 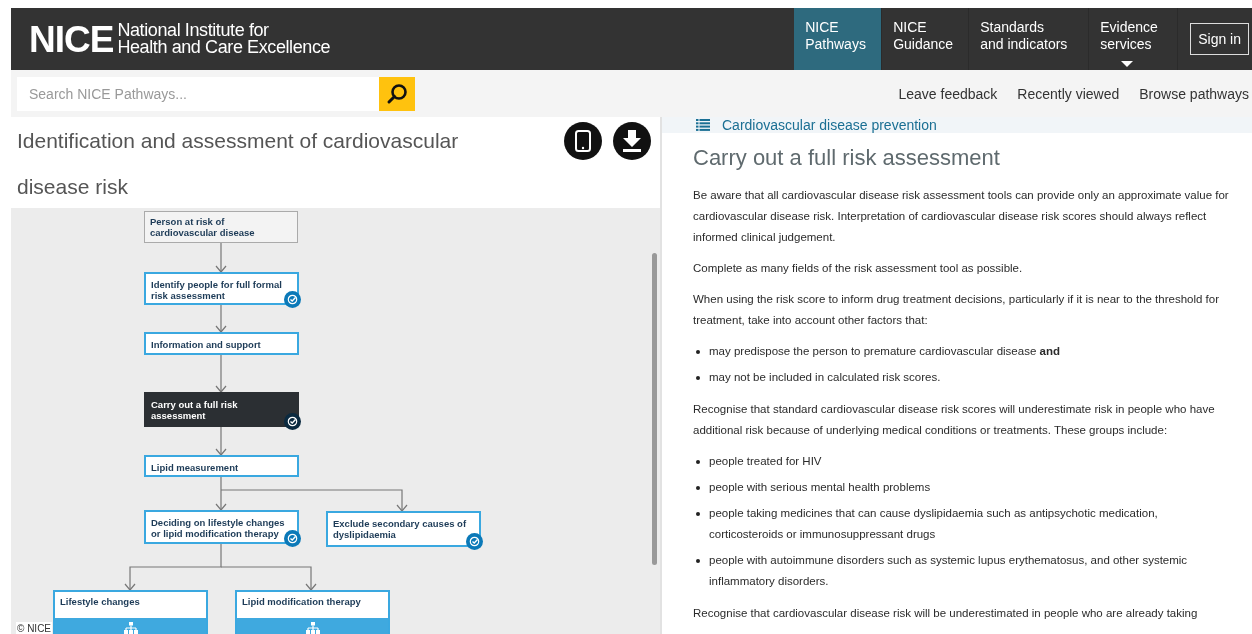 What do you see at coordinates (403, 529) in the screenshot?
I see `pathway-node: Exclude secondary causes of dyslipidaemia` at bounding box center [403, 529].